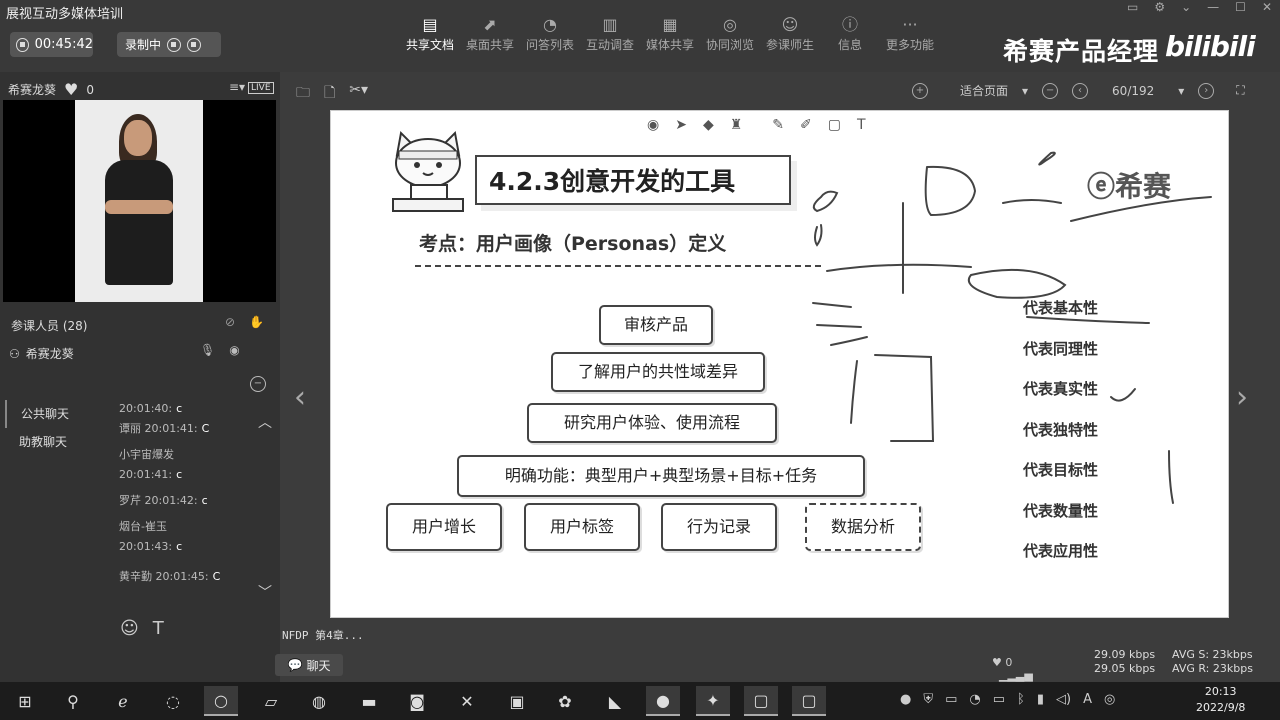  What do you see at coordinates (999, 699) in the screenshot?
I see `monitor-icon: ▭` at bounding box center [999, 699].